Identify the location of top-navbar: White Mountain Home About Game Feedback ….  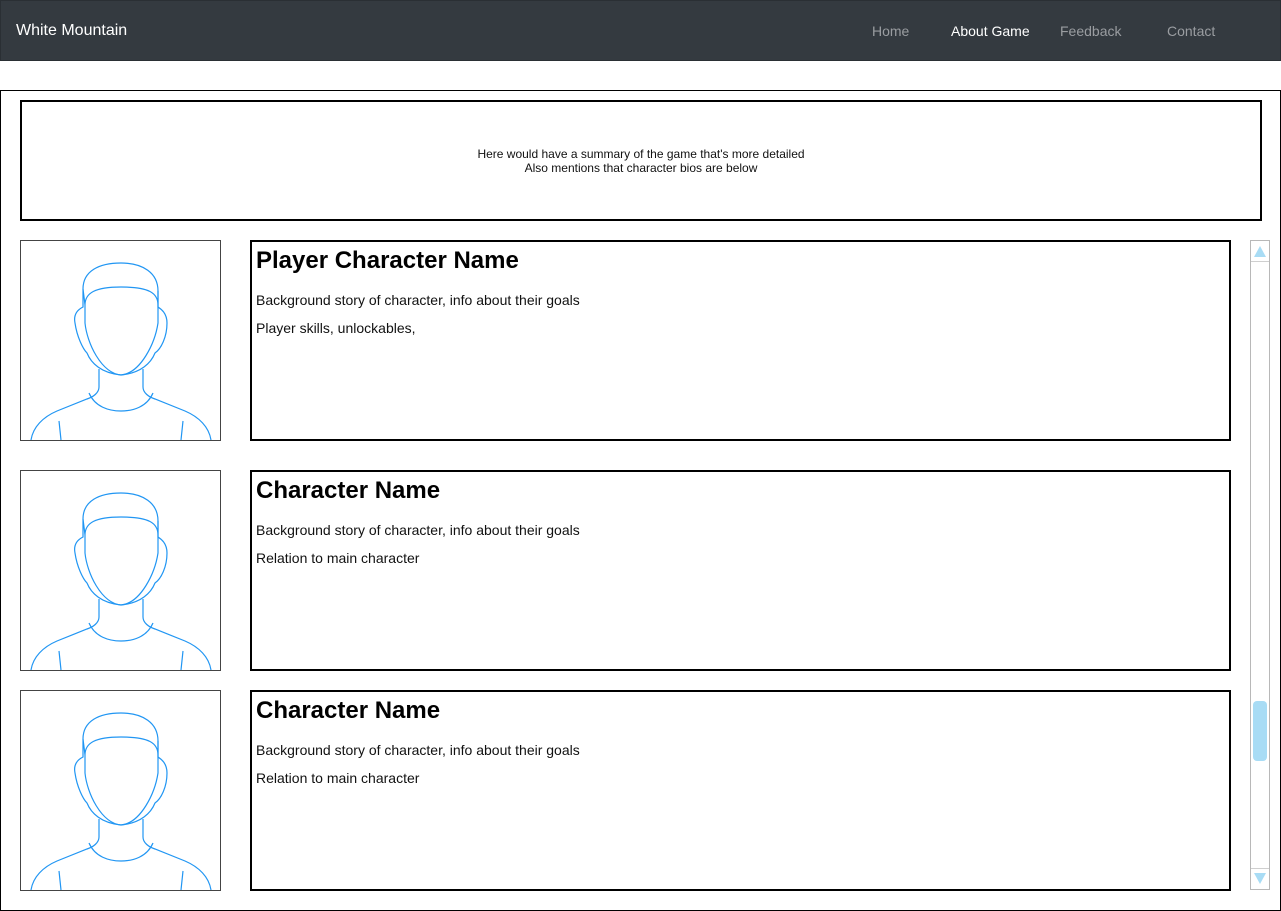
(640, 30).